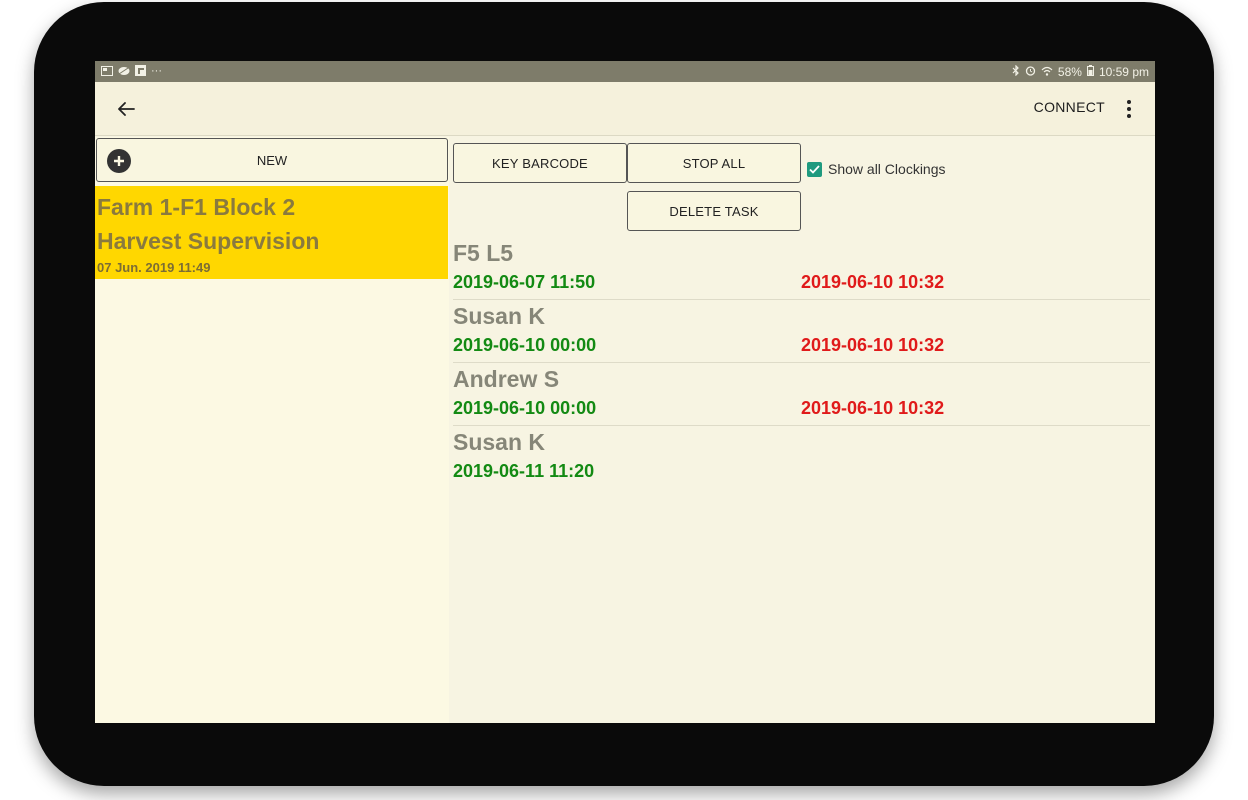  I want to click on back-button, so click(126, 109).